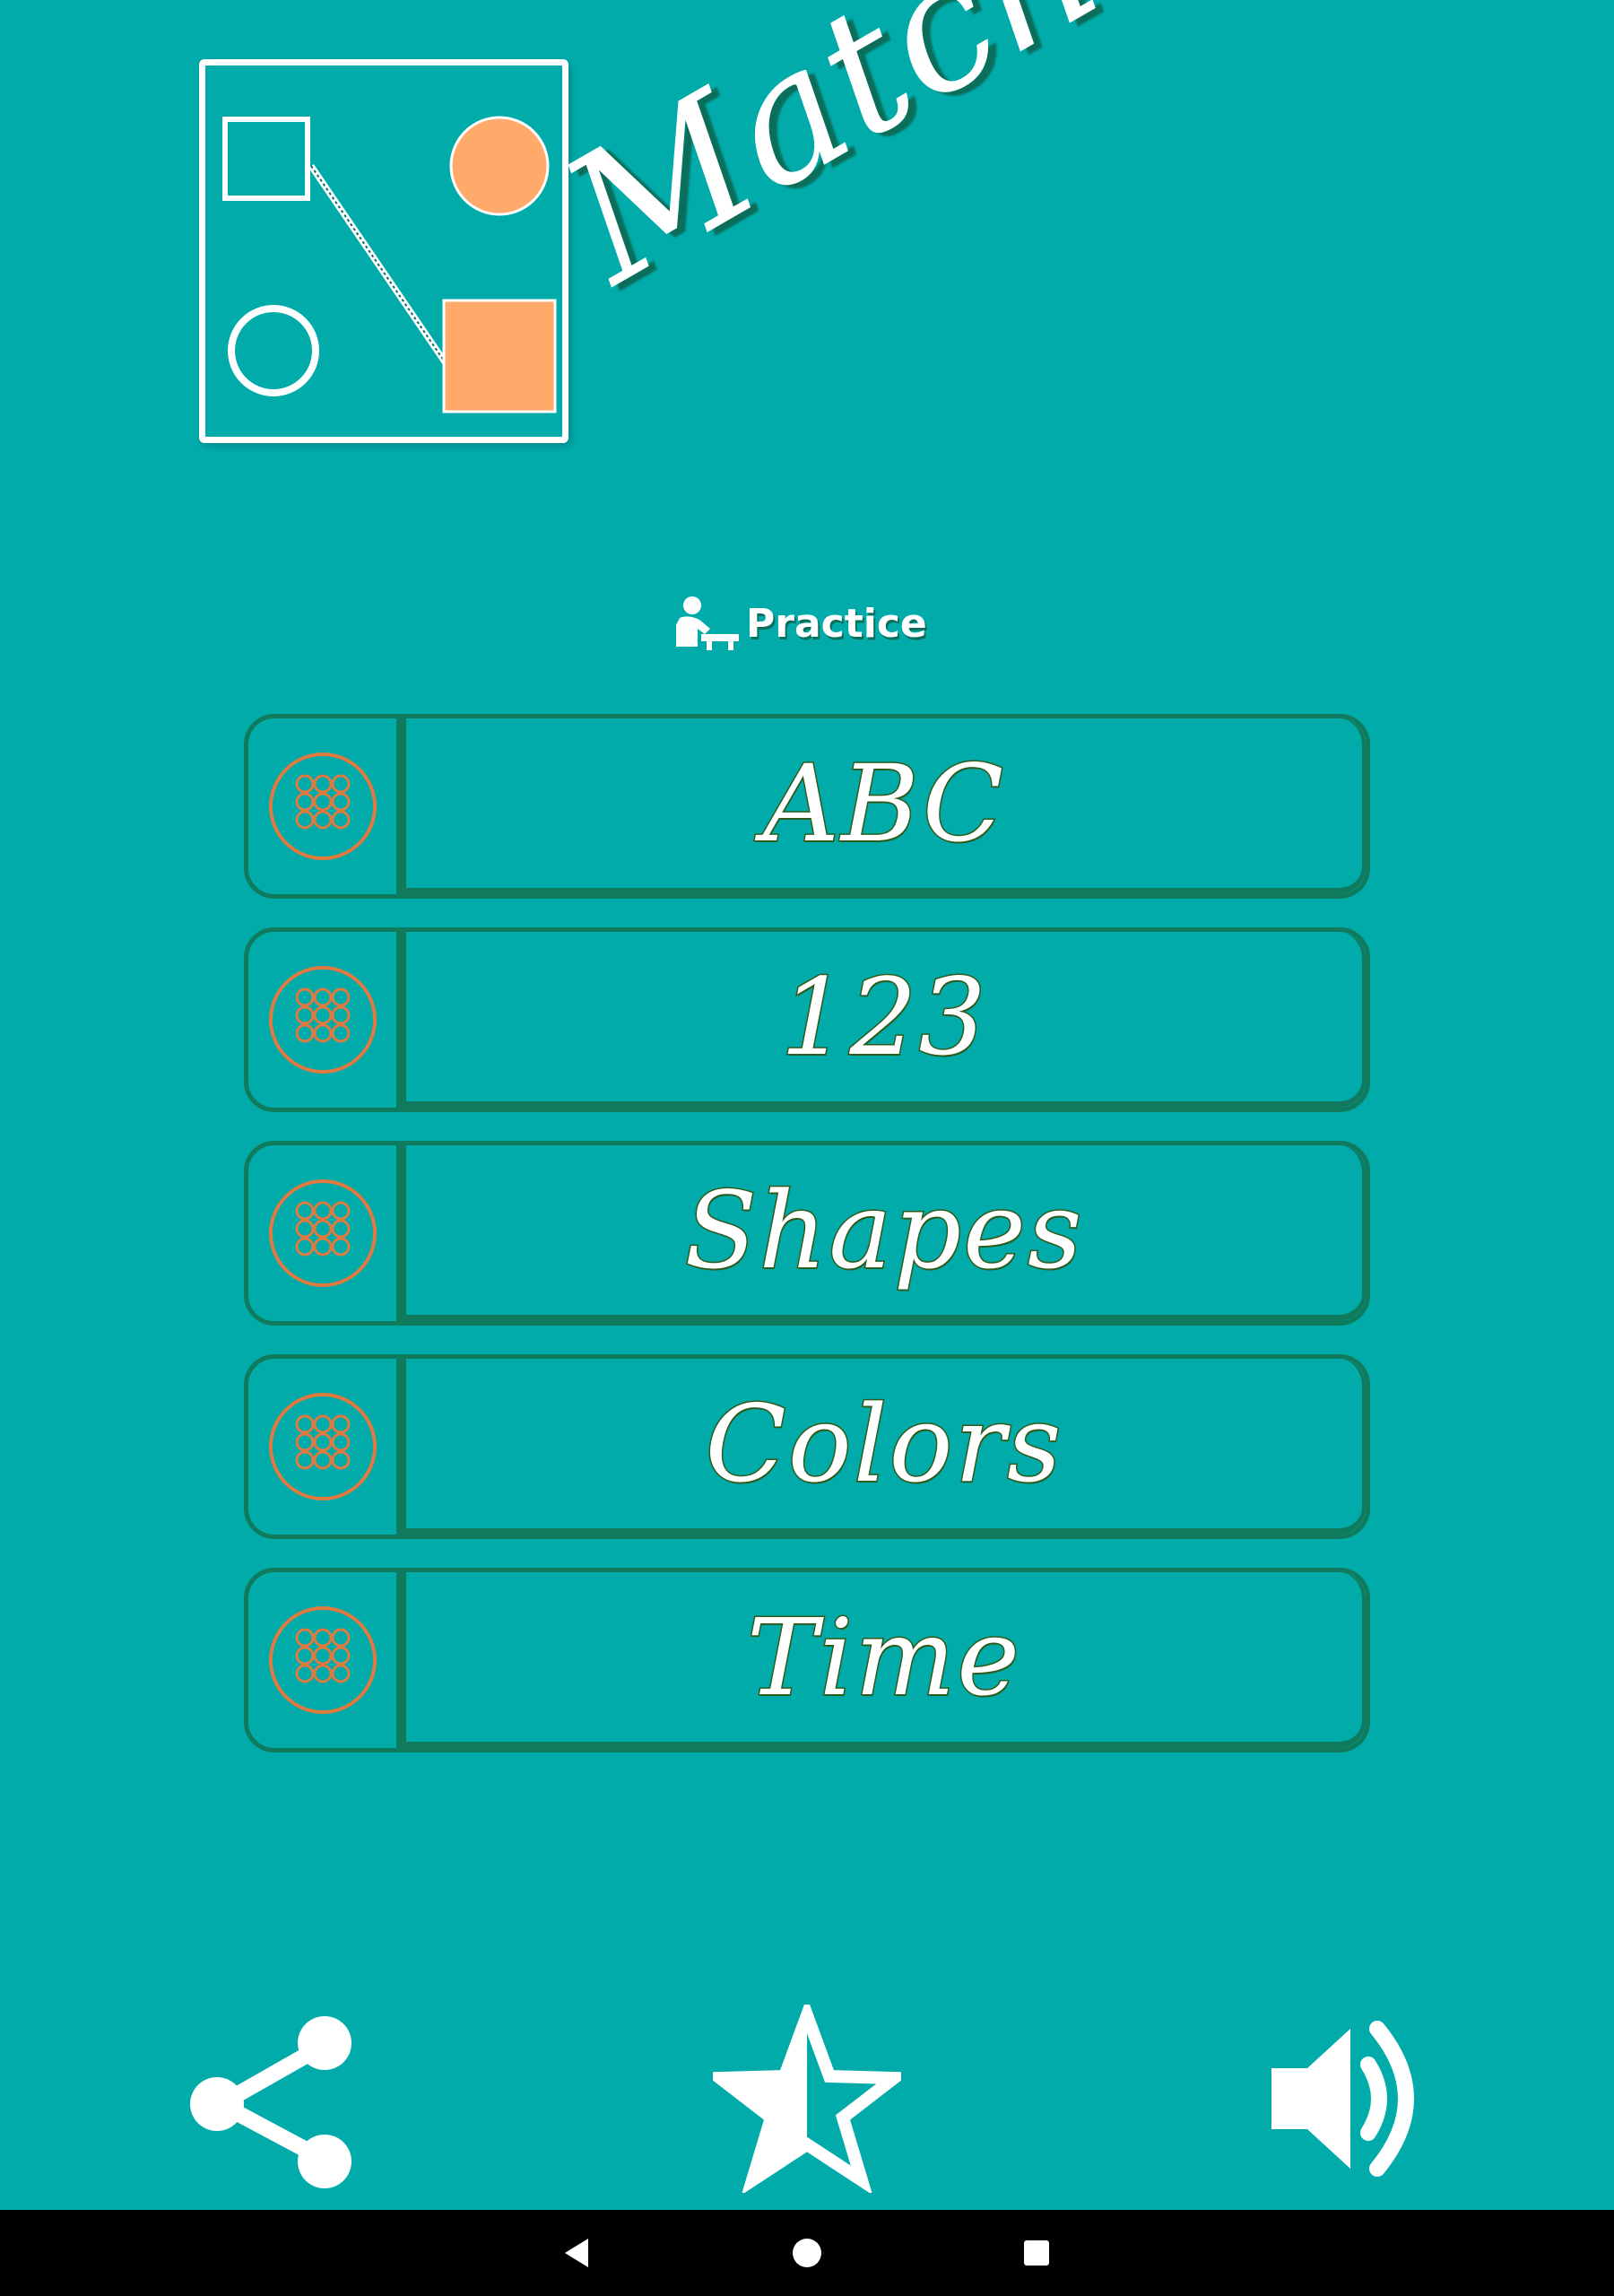  I want to click on menu-item-shapes: Shapes, so click(807, 1233).